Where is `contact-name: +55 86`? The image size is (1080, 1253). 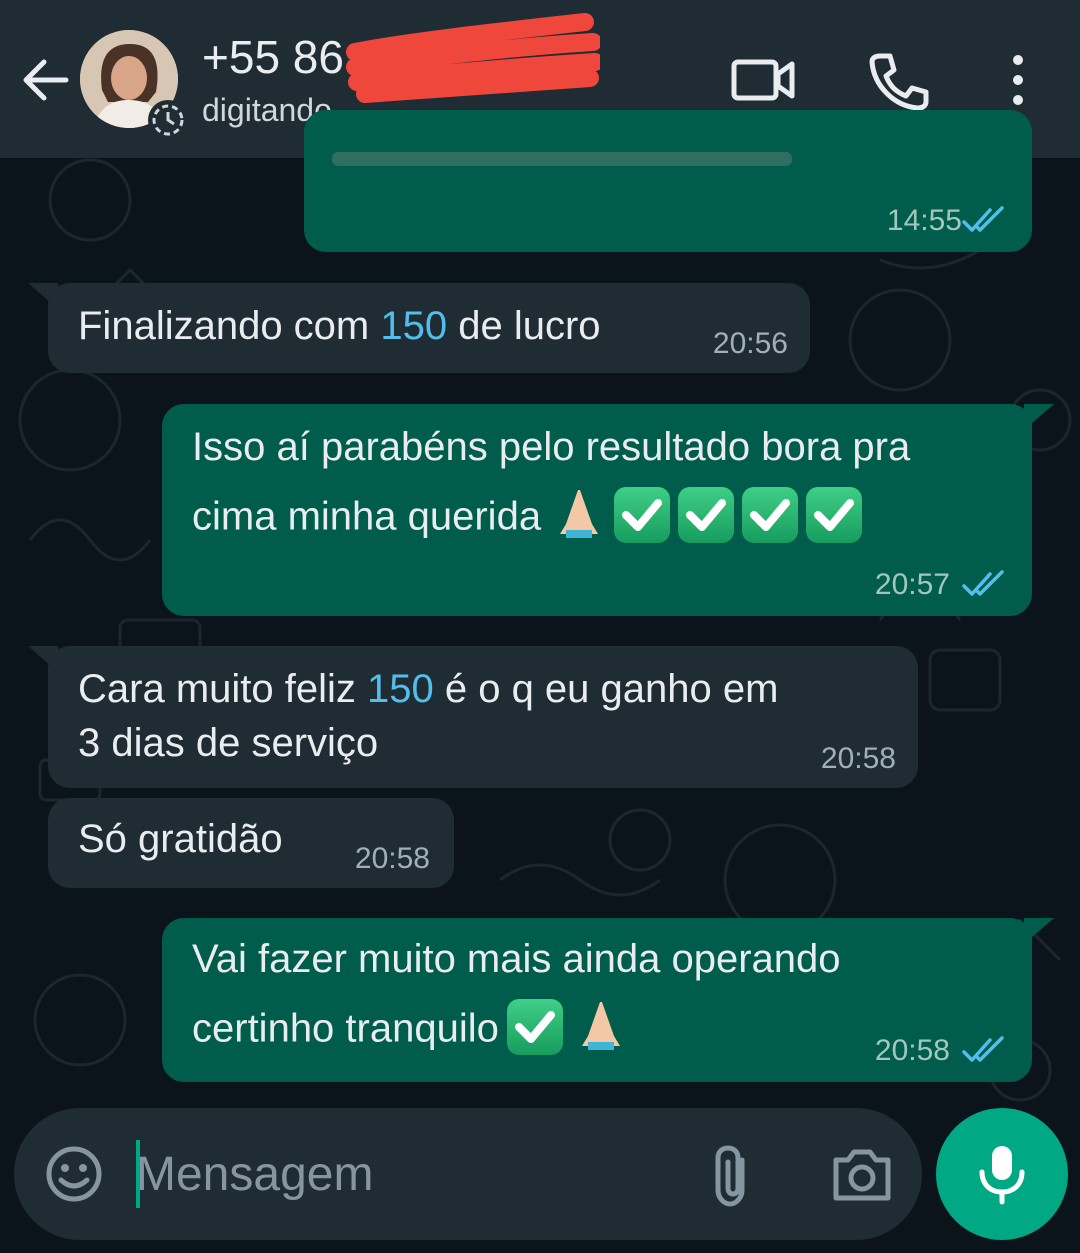
contact-name: +55 86 is located at coordinates (273, 57).